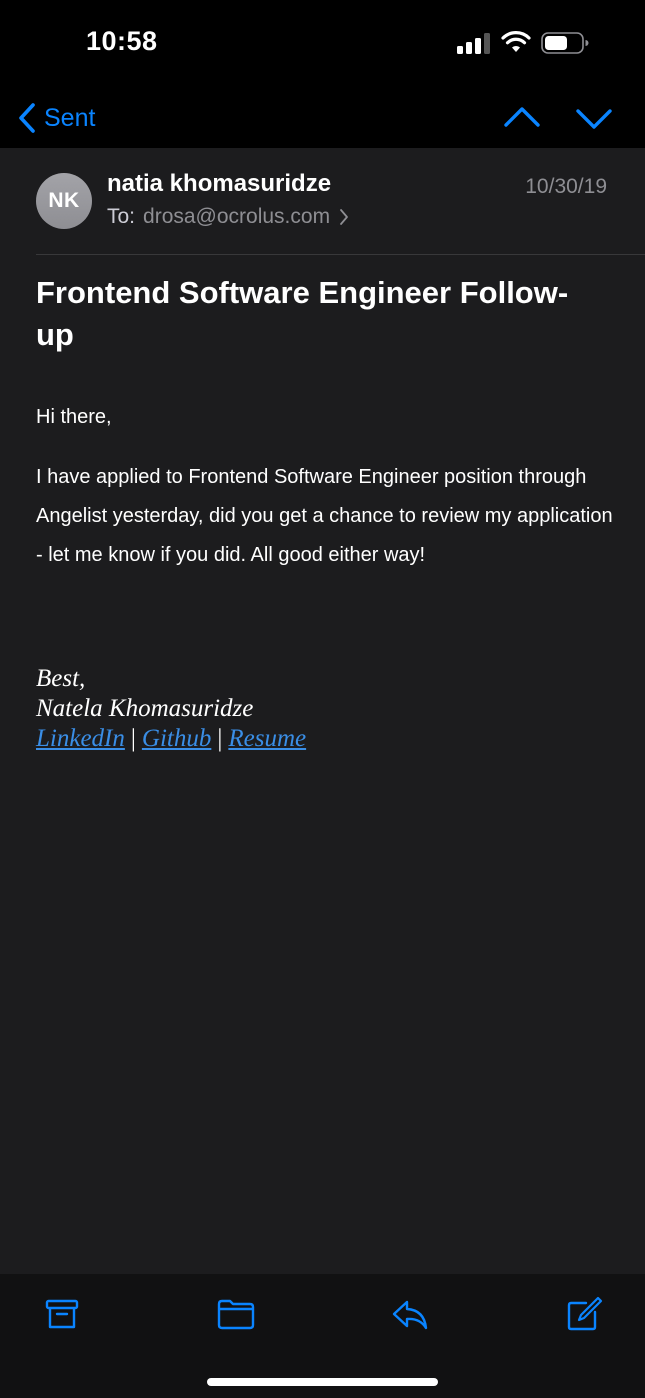 The height and width of the screenshot is (1398, 645). I want to click on bottom-toolbar, so click(322, 1336).